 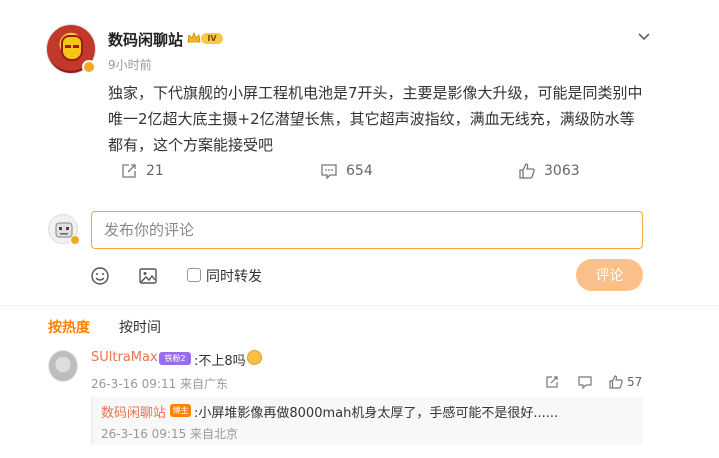 I want to click on comment-like-count: 57, so click(x=635, y=382).